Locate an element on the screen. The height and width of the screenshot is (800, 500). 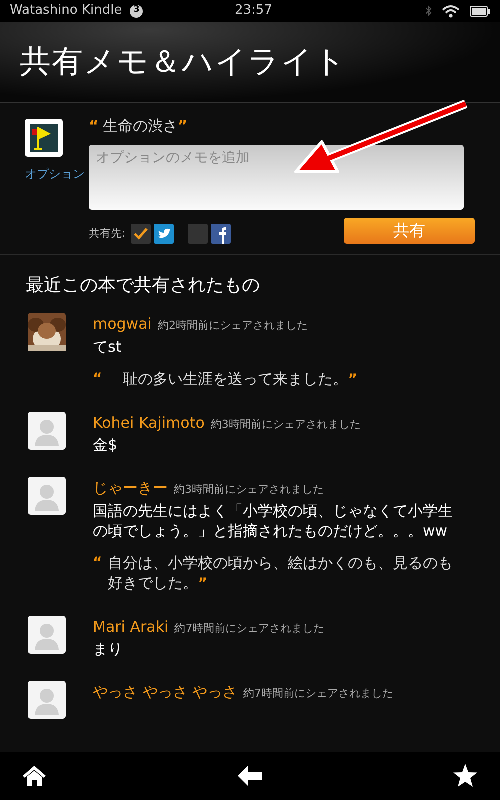
page-title: 共有メモ＆ハイライト is located at coordinates (183, 62).